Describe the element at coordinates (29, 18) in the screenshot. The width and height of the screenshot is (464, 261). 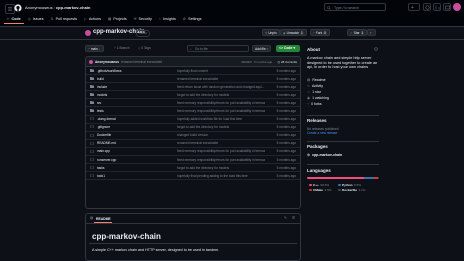
I see `issue-icon: ◎` at that location.